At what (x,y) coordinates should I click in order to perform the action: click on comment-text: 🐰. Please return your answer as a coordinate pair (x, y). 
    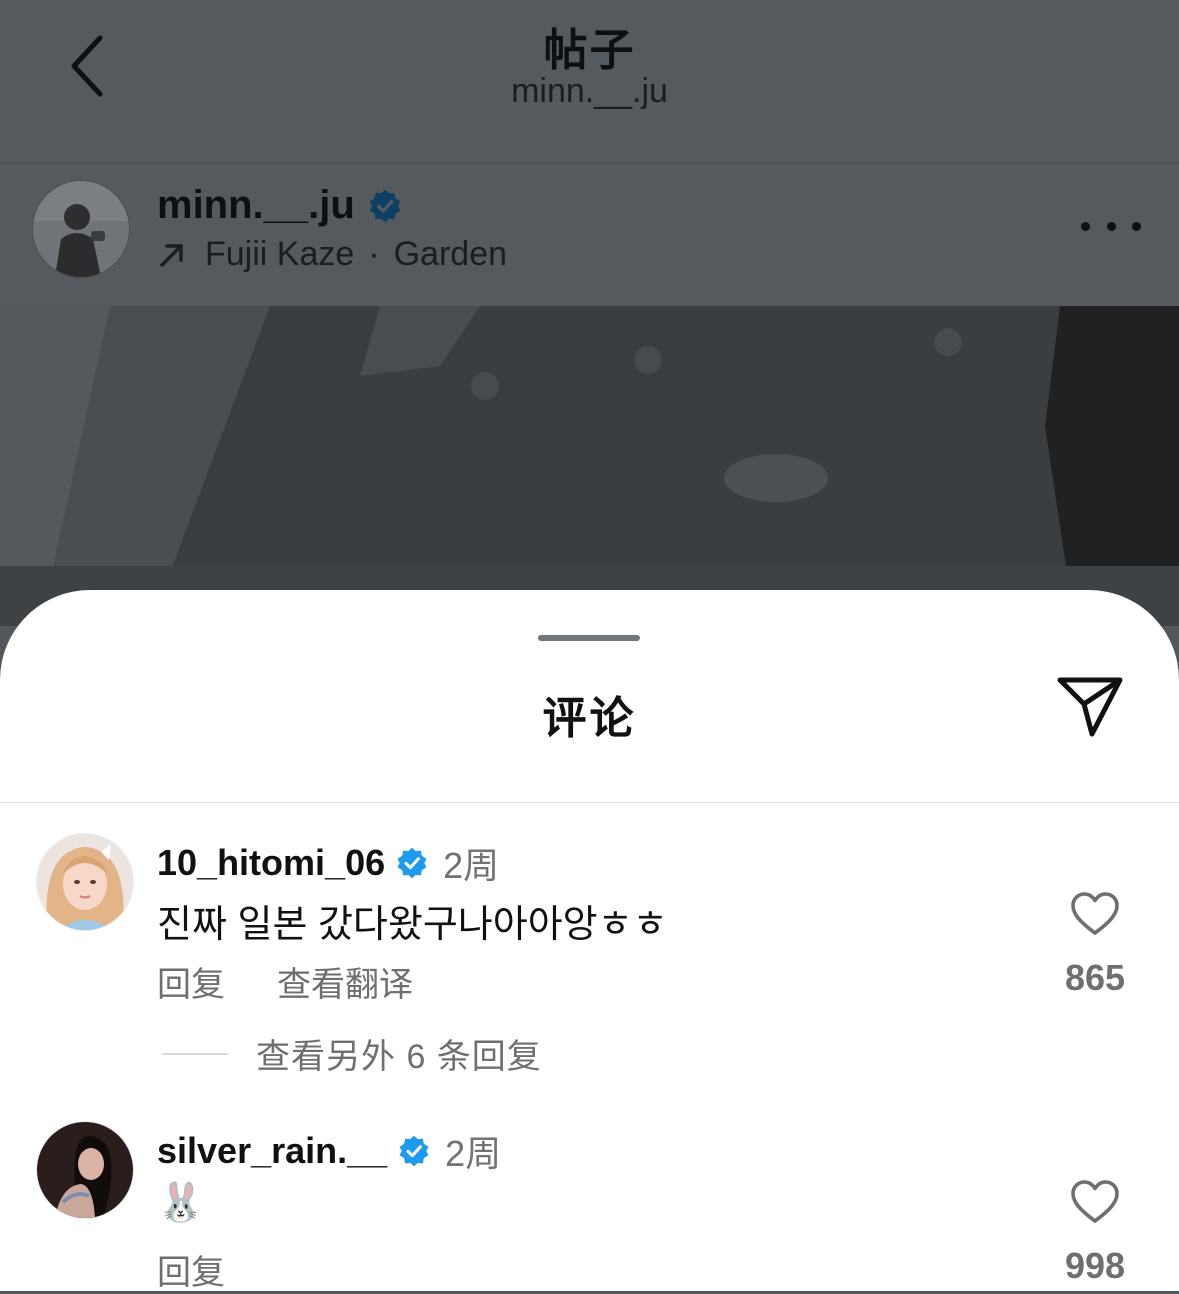
    Looking at the image, I should click on (181, 1203).